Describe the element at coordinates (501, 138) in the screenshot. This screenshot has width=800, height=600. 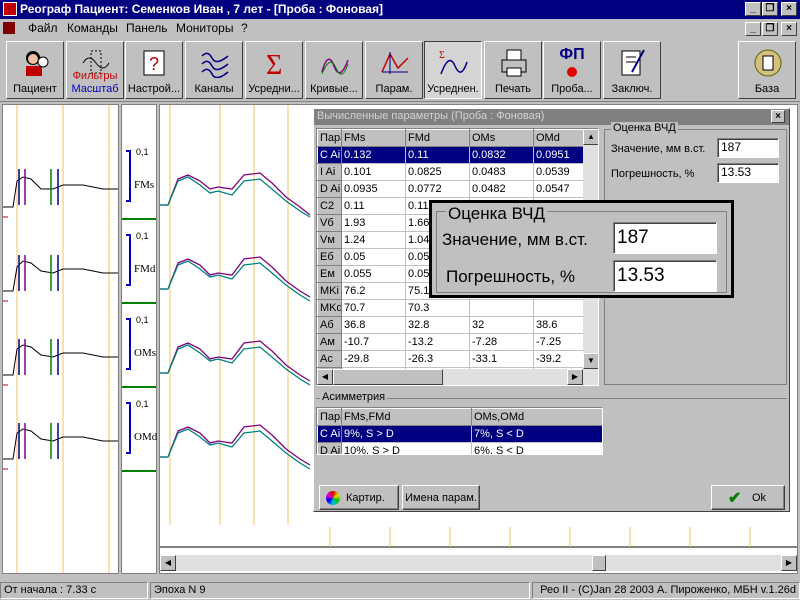
I see `params-header-cell: OMs` at that location.